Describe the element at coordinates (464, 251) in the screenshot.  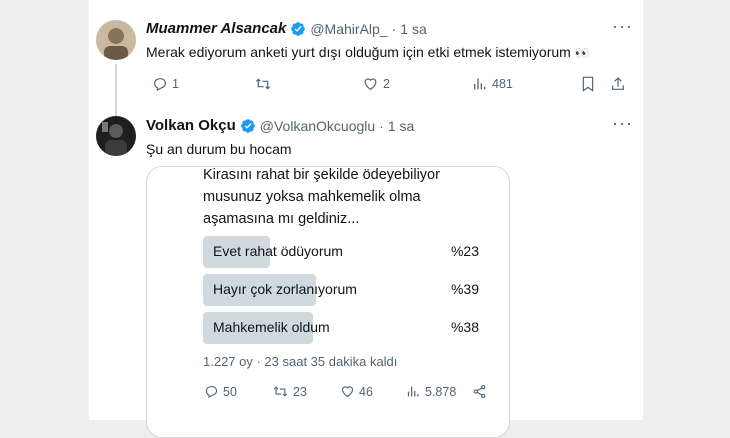
I see `poll-option-percent: %23` at that location.